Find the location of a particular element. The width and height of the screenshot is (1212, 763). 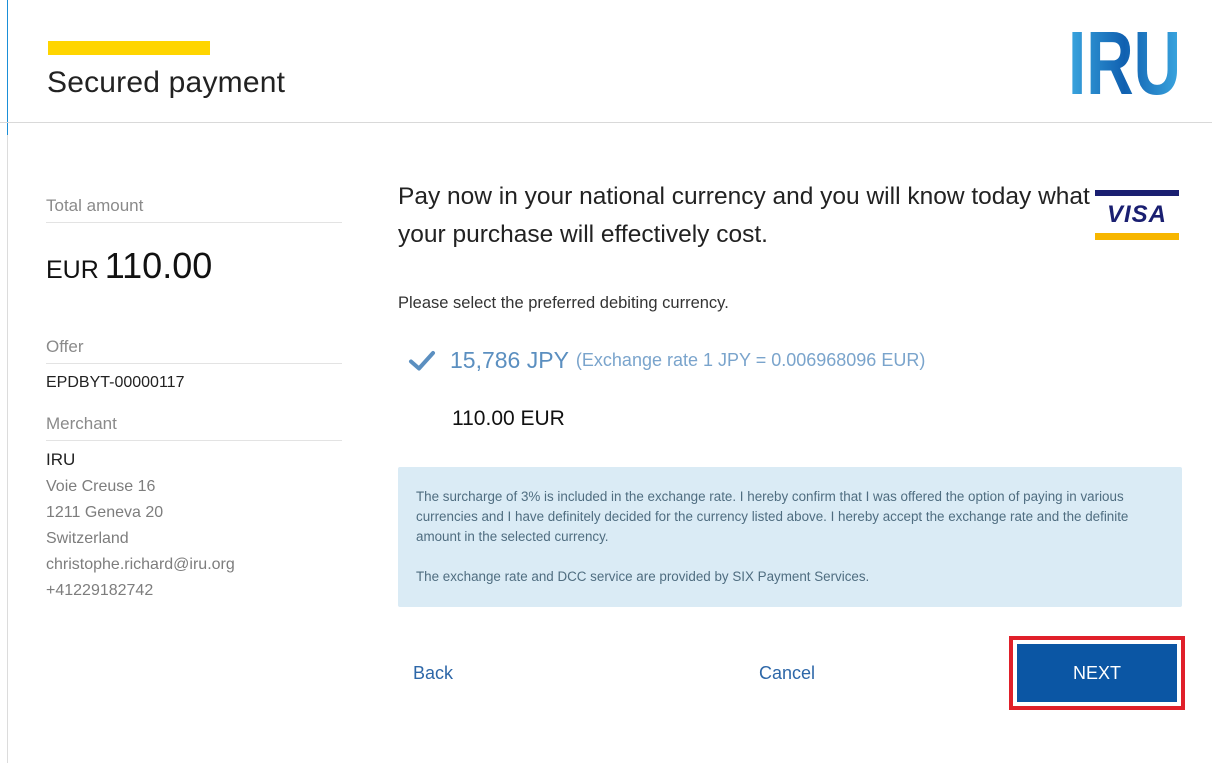

merchant-email: christophe.richard@iru.org is located at coordinates (140, 564).